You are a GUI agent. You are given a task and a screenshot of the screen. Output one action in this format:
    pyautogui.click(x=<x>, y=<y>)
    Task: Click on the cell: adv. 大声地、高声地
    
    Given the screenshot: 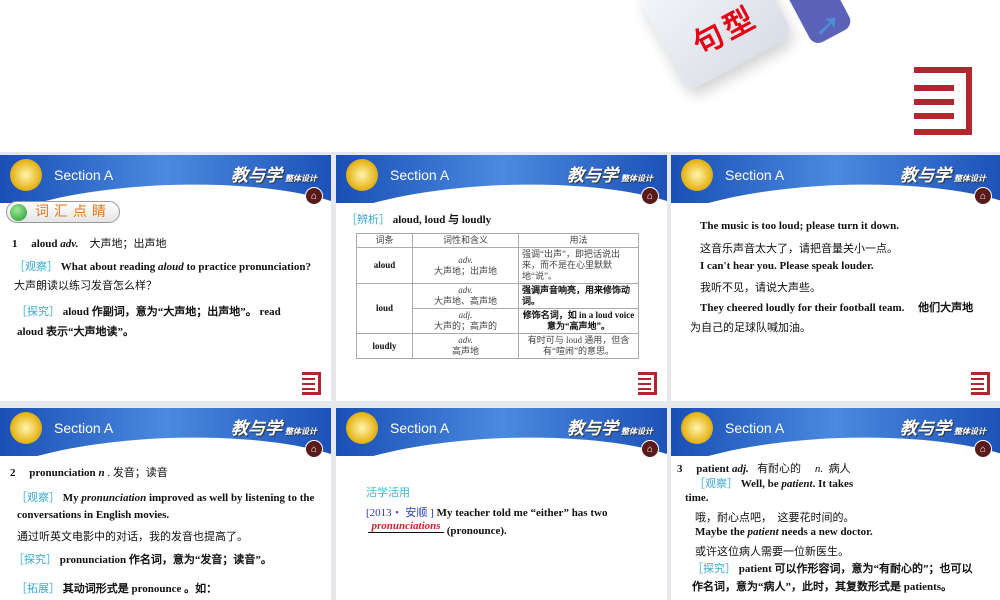 What is the action you would take?
    pyautogui.click(x=465, y=296)
    